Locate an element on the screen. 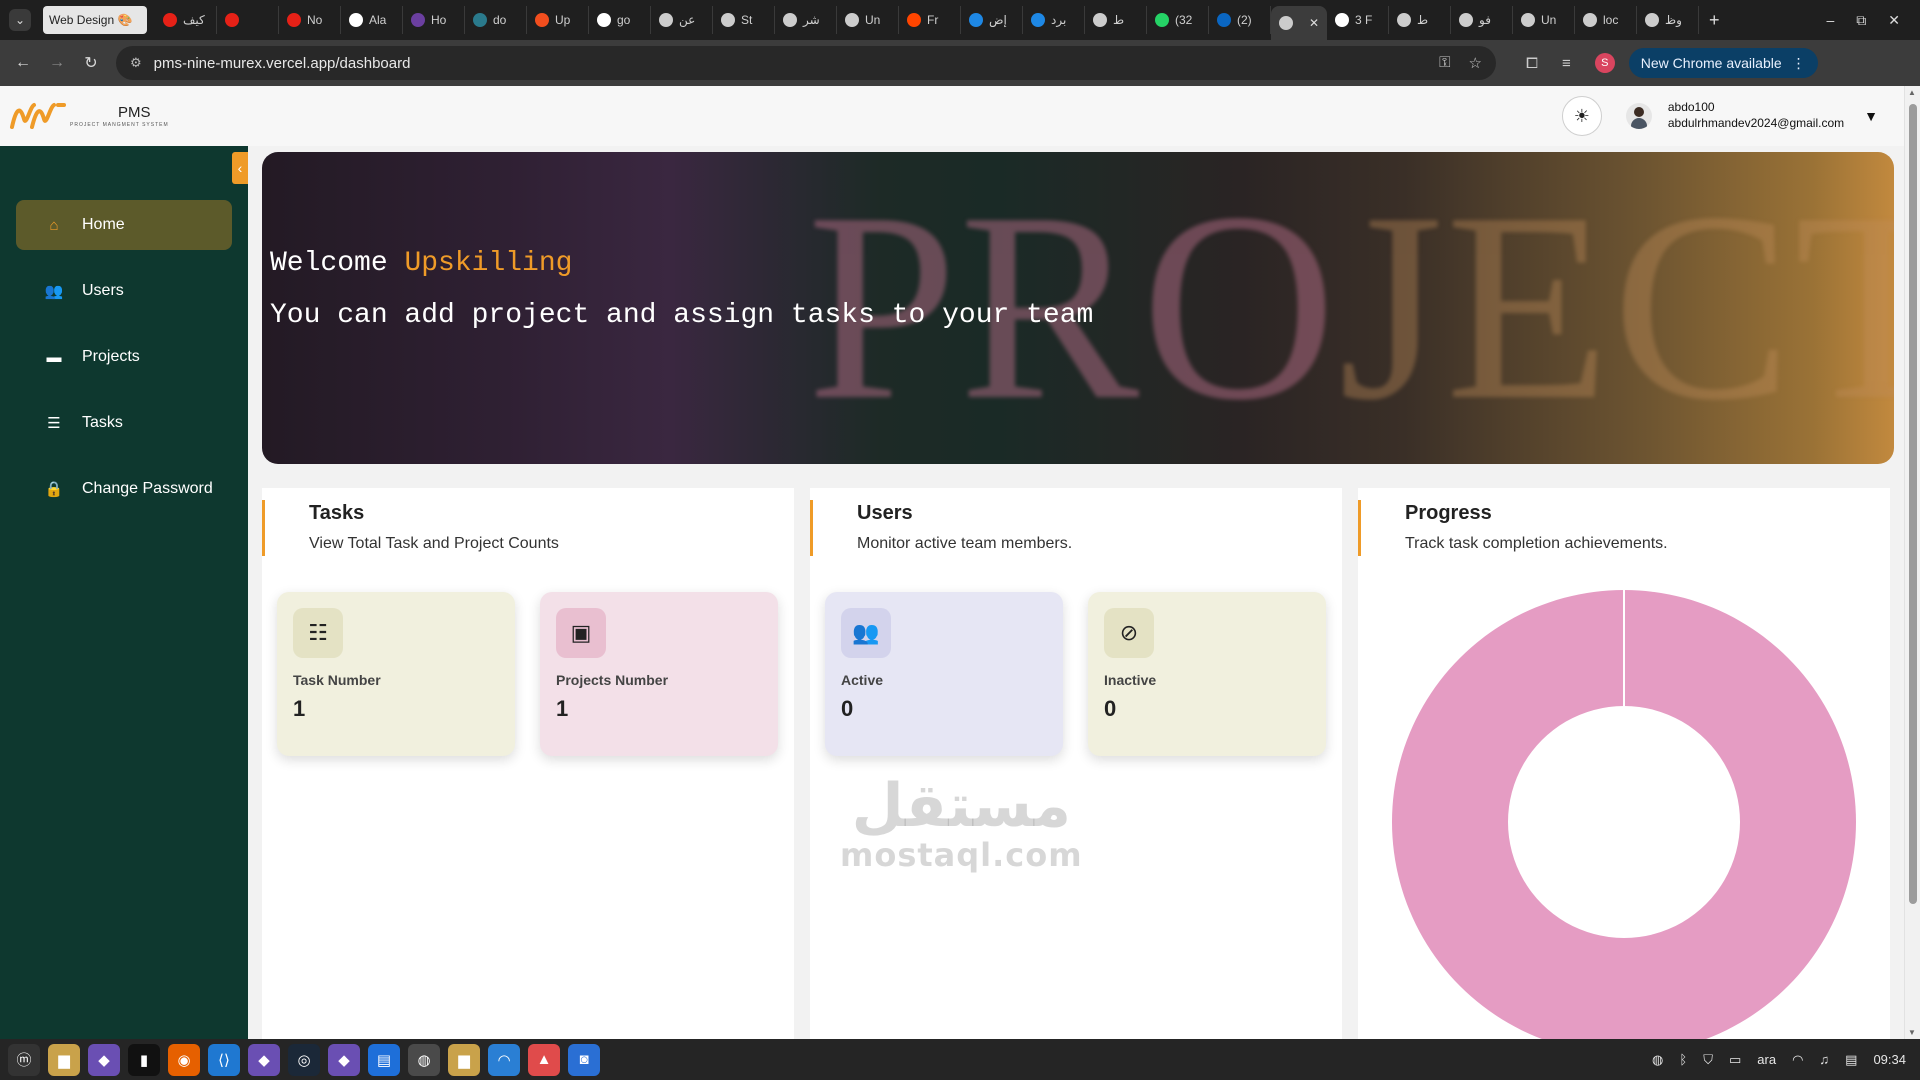  profile-avatar: S is located at coordinates (1604, 63).